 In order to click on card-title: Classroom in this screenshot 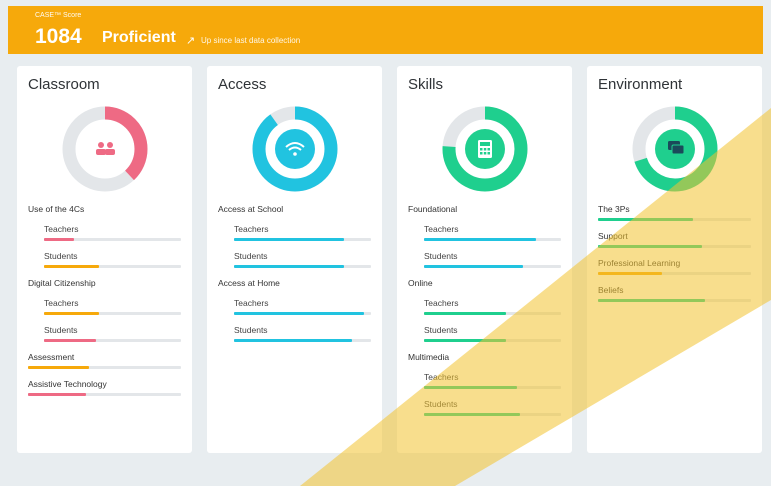, I will do `click(64, 84)`.